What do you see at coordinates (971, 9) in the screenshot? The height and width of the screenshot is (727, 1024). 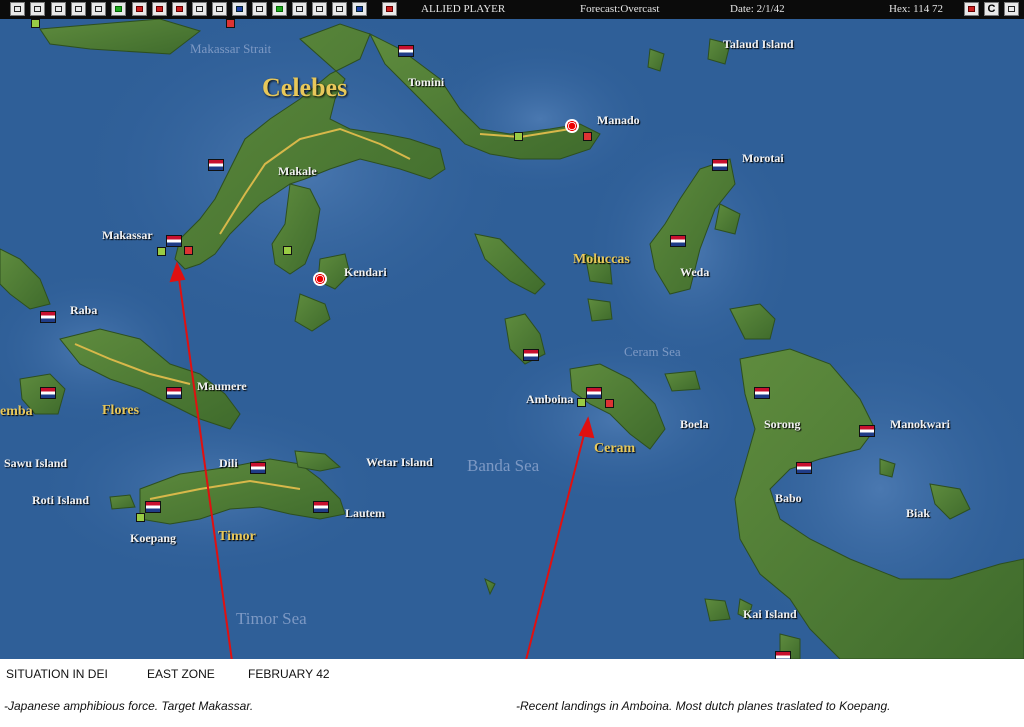 I see `flag-button` at bounding box center [971, 9].